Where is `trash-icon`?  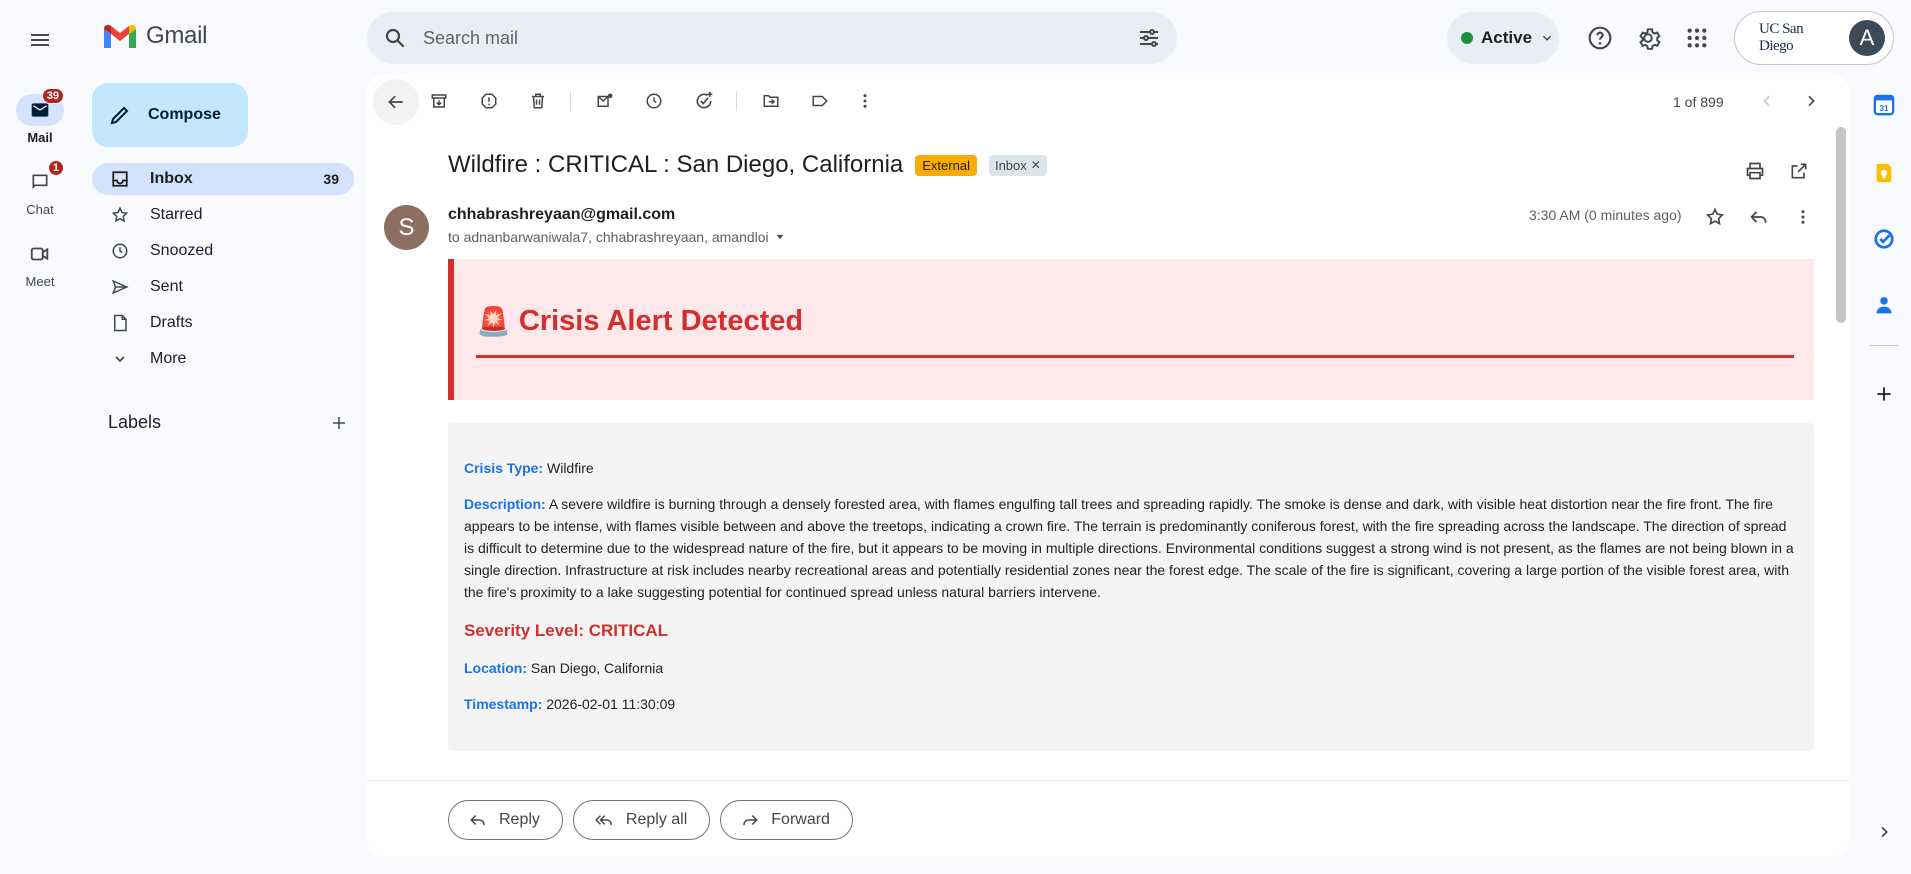
trash-icon is located at coordinates (538, 101).